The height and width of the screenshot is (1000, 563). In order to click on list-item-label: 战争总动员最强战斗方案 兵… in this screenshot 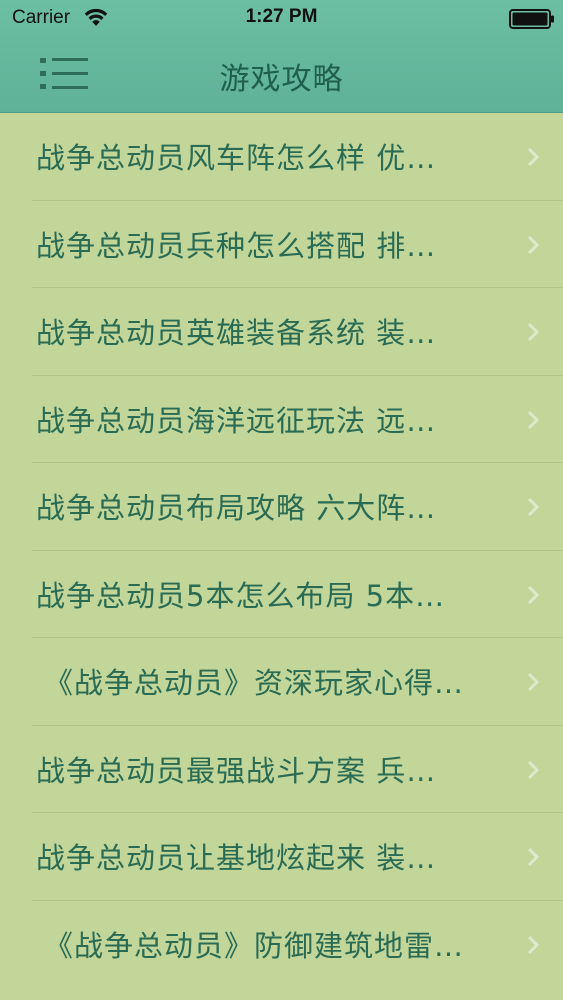, I will do `click(236, 770)`.